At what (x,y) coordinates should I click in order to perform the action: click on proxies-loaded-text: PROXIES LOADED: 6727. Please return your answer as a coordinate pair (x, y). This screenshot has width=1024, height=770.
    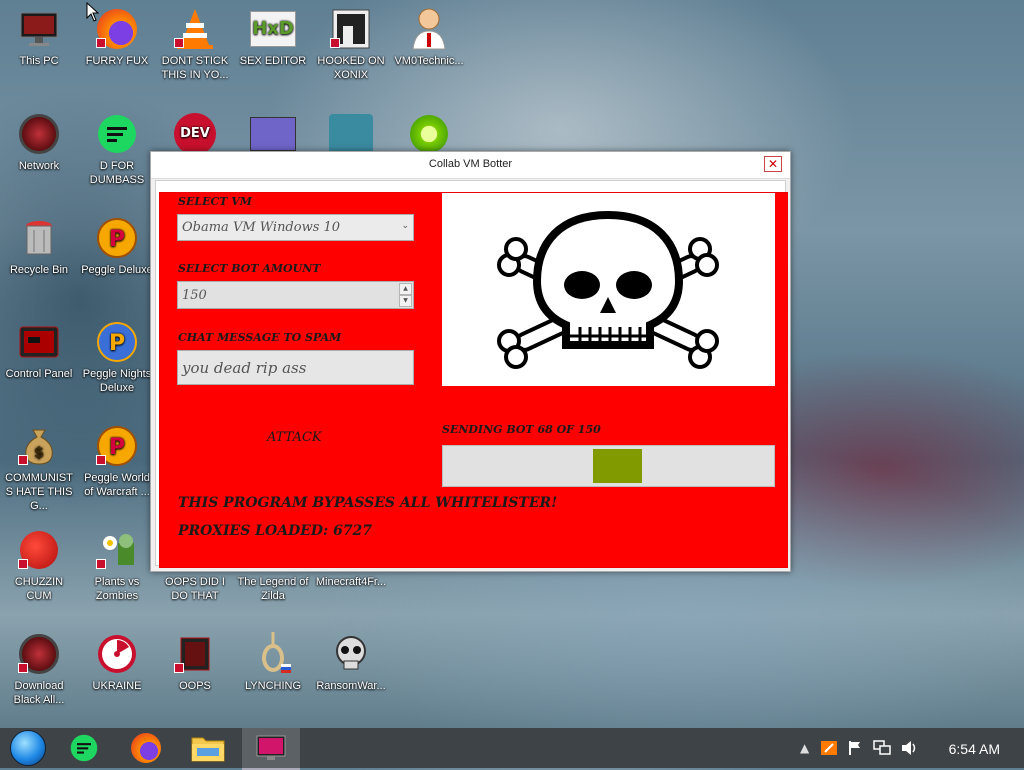
    Looking at the image, I should click on (275, 531).